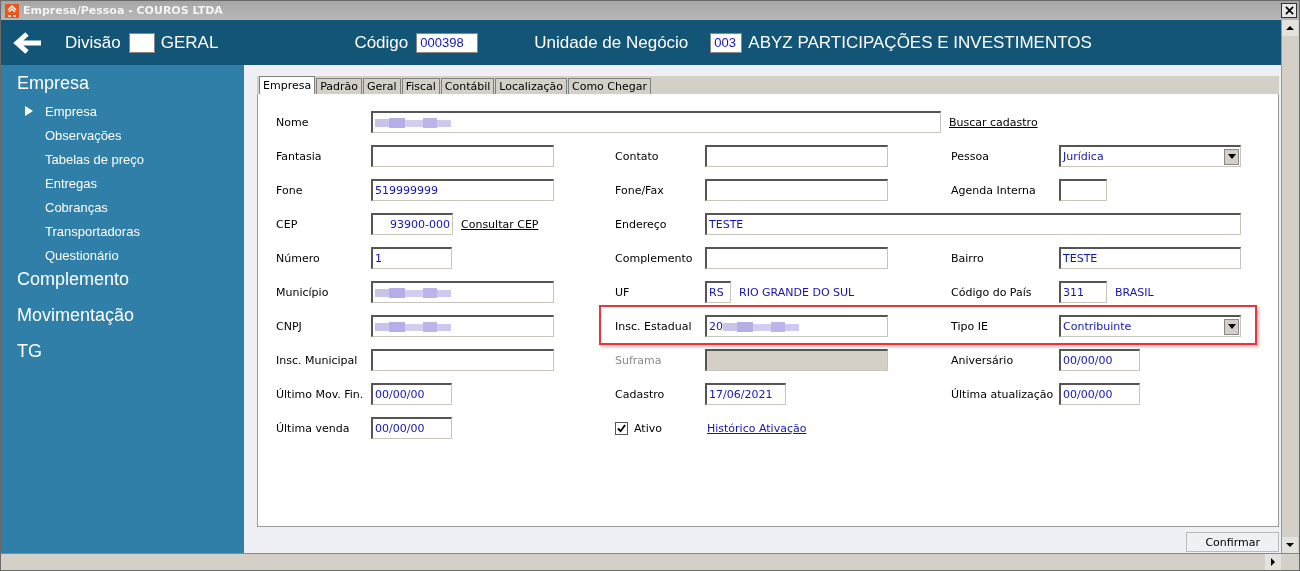 Image resolution: width=1300 pixels, height=571 pixels. Describe the element at coordinates (122, 285) in the screenshot. I see `sidebar-section: Complemento` at that location.